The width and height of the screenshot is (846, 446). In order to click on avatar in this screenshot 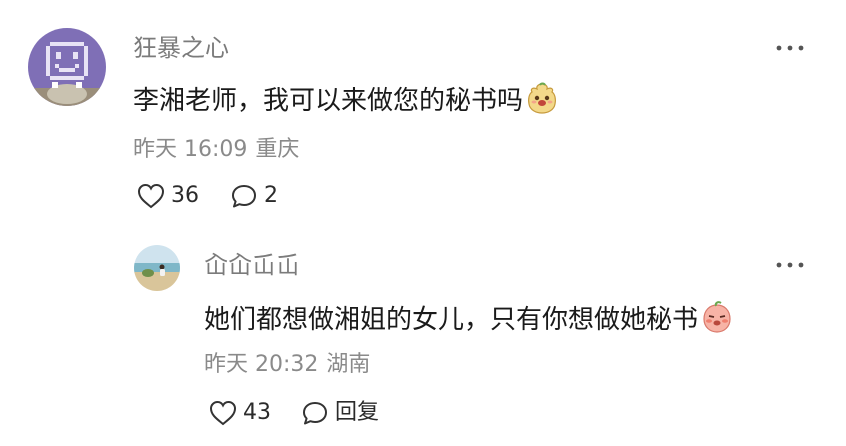, I will do `click(67, 67)`.